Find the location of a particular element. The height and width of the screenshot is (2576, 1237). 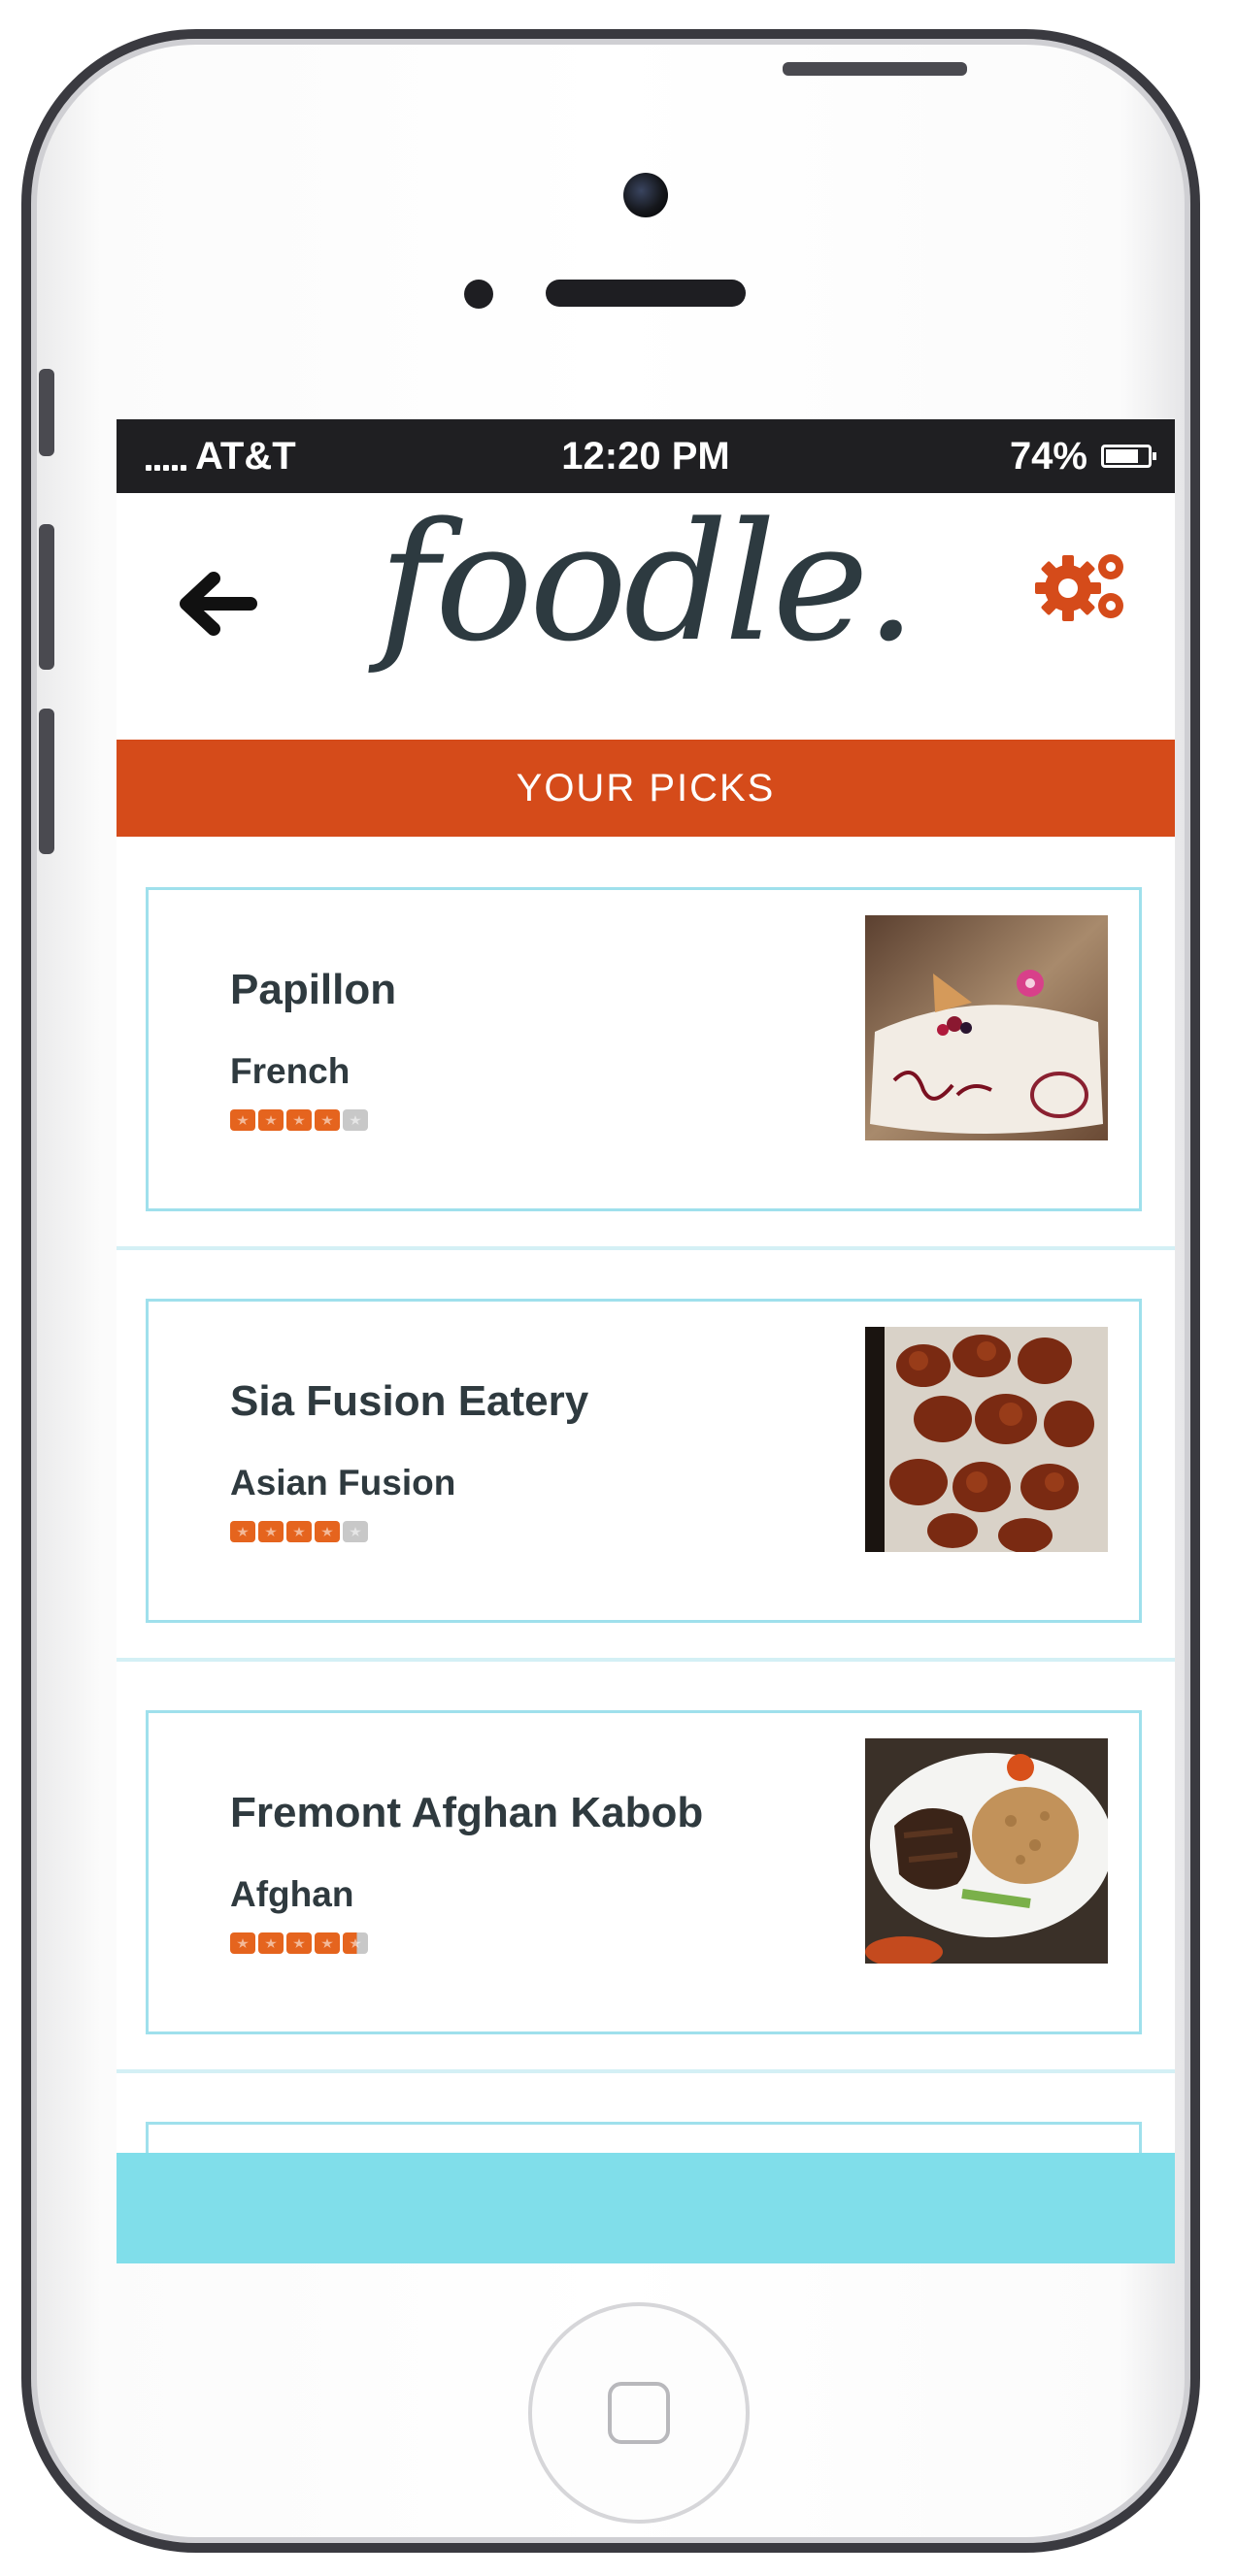

status-bar: AT&T 12:20 PM 74% is located at coordinates (646, 456).